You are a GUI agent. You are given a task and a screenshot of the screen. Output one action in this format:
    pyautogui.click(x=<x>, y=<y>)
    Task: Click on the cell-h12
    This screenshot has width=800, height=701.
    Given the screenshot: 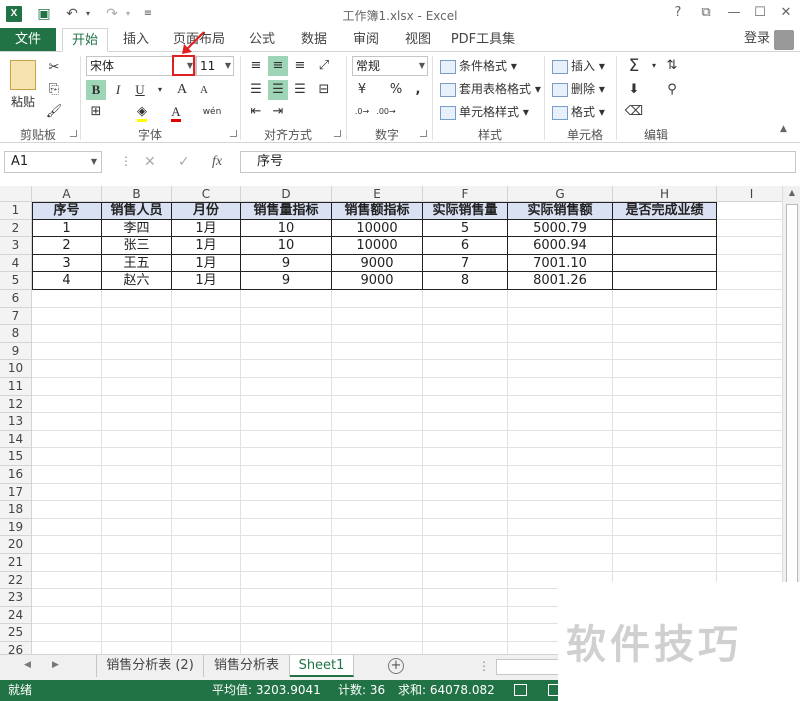 What is the action you would take?
    pyautogui.click(x=665, y=404)
    